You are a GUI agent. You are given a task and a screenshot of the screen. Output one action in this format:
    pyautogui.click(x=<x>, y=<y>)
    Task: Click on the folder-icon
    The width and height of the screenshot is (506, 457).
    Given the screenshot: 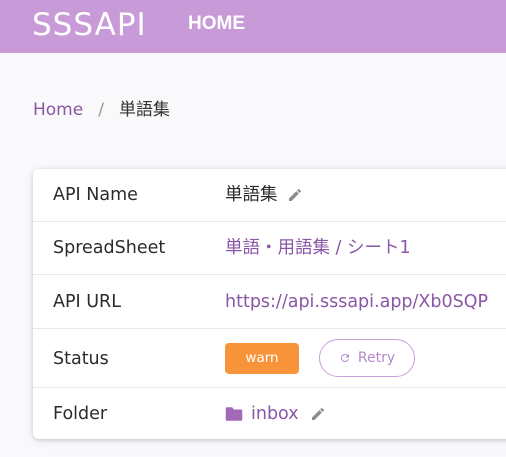 What is the action you would take?
    pyautogui.click(x=234, y=414)
    